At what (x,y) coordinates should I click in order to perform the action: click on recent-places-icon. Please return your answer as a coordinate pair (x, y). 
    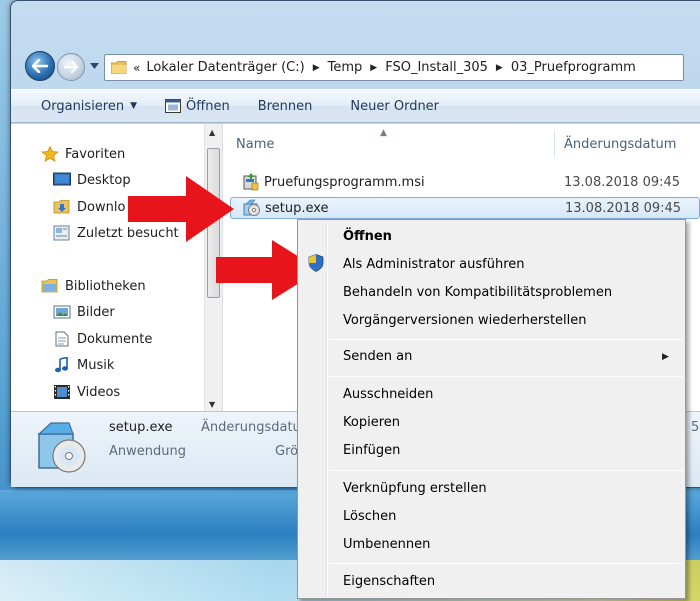
    Looking at the image, I should click on (61, 233).